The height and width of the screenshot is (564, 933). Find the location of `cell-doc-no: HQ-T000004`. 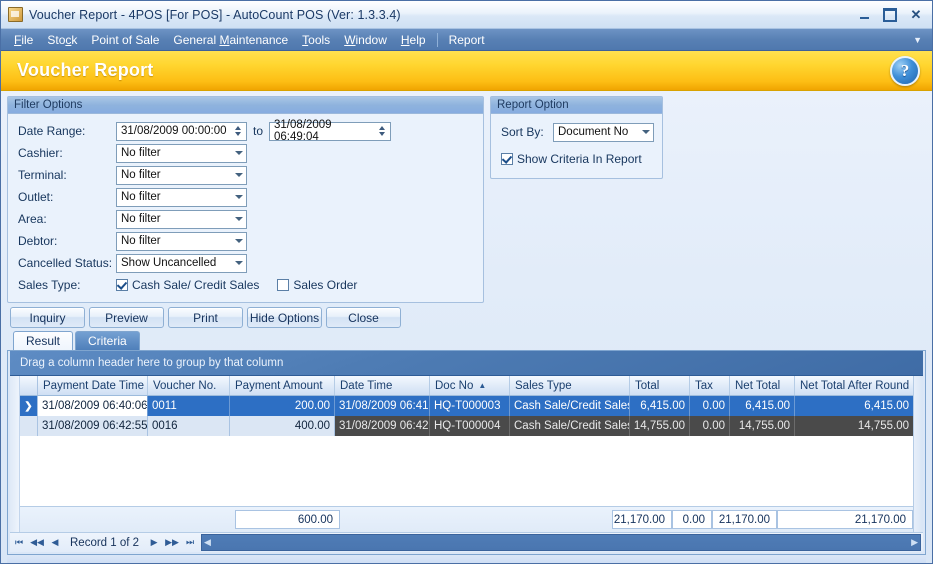

cell-doc-no: HQ-T000004 is located at coordinates (470, 426).